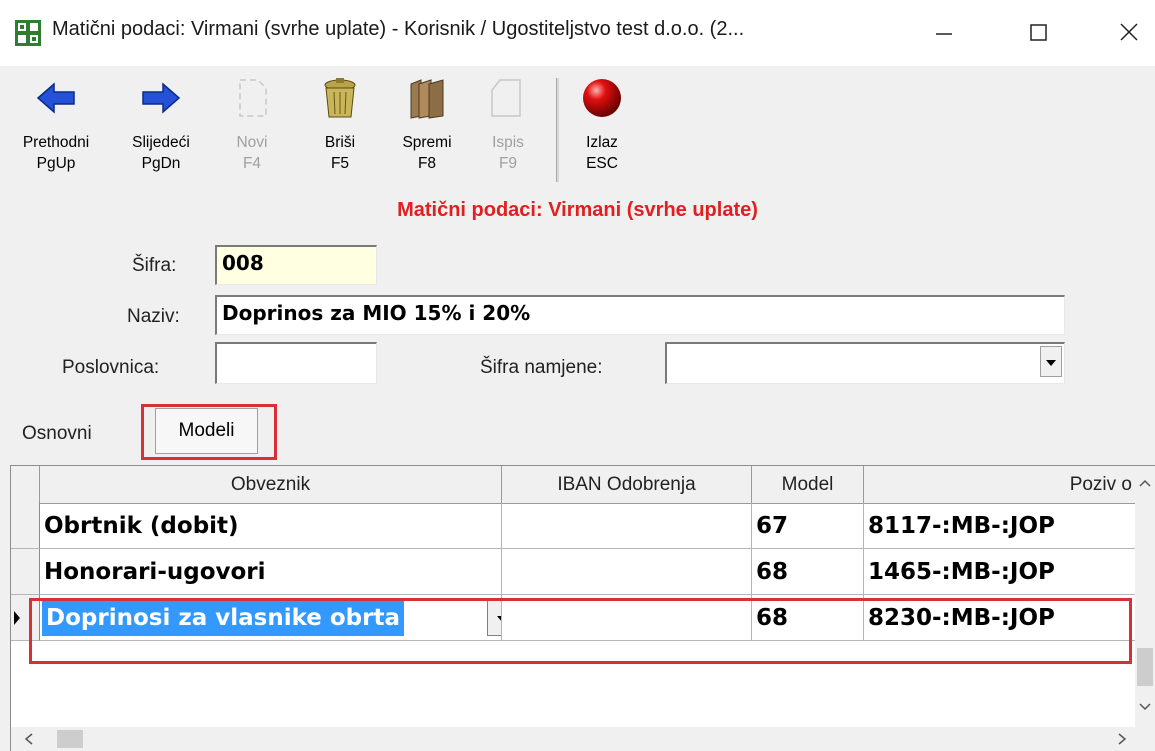  What do you see at coordinates (427, 99) in the screenshot?
I see `folders-save-icon` at bounding box center [427, 99].